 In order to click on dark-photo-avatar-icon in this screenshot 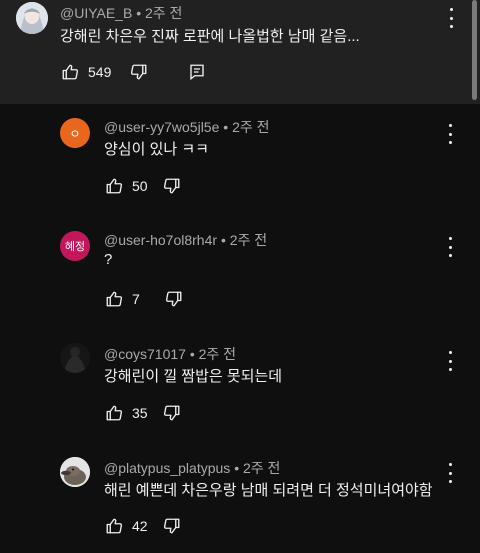, I will do `click(75, 358)`.